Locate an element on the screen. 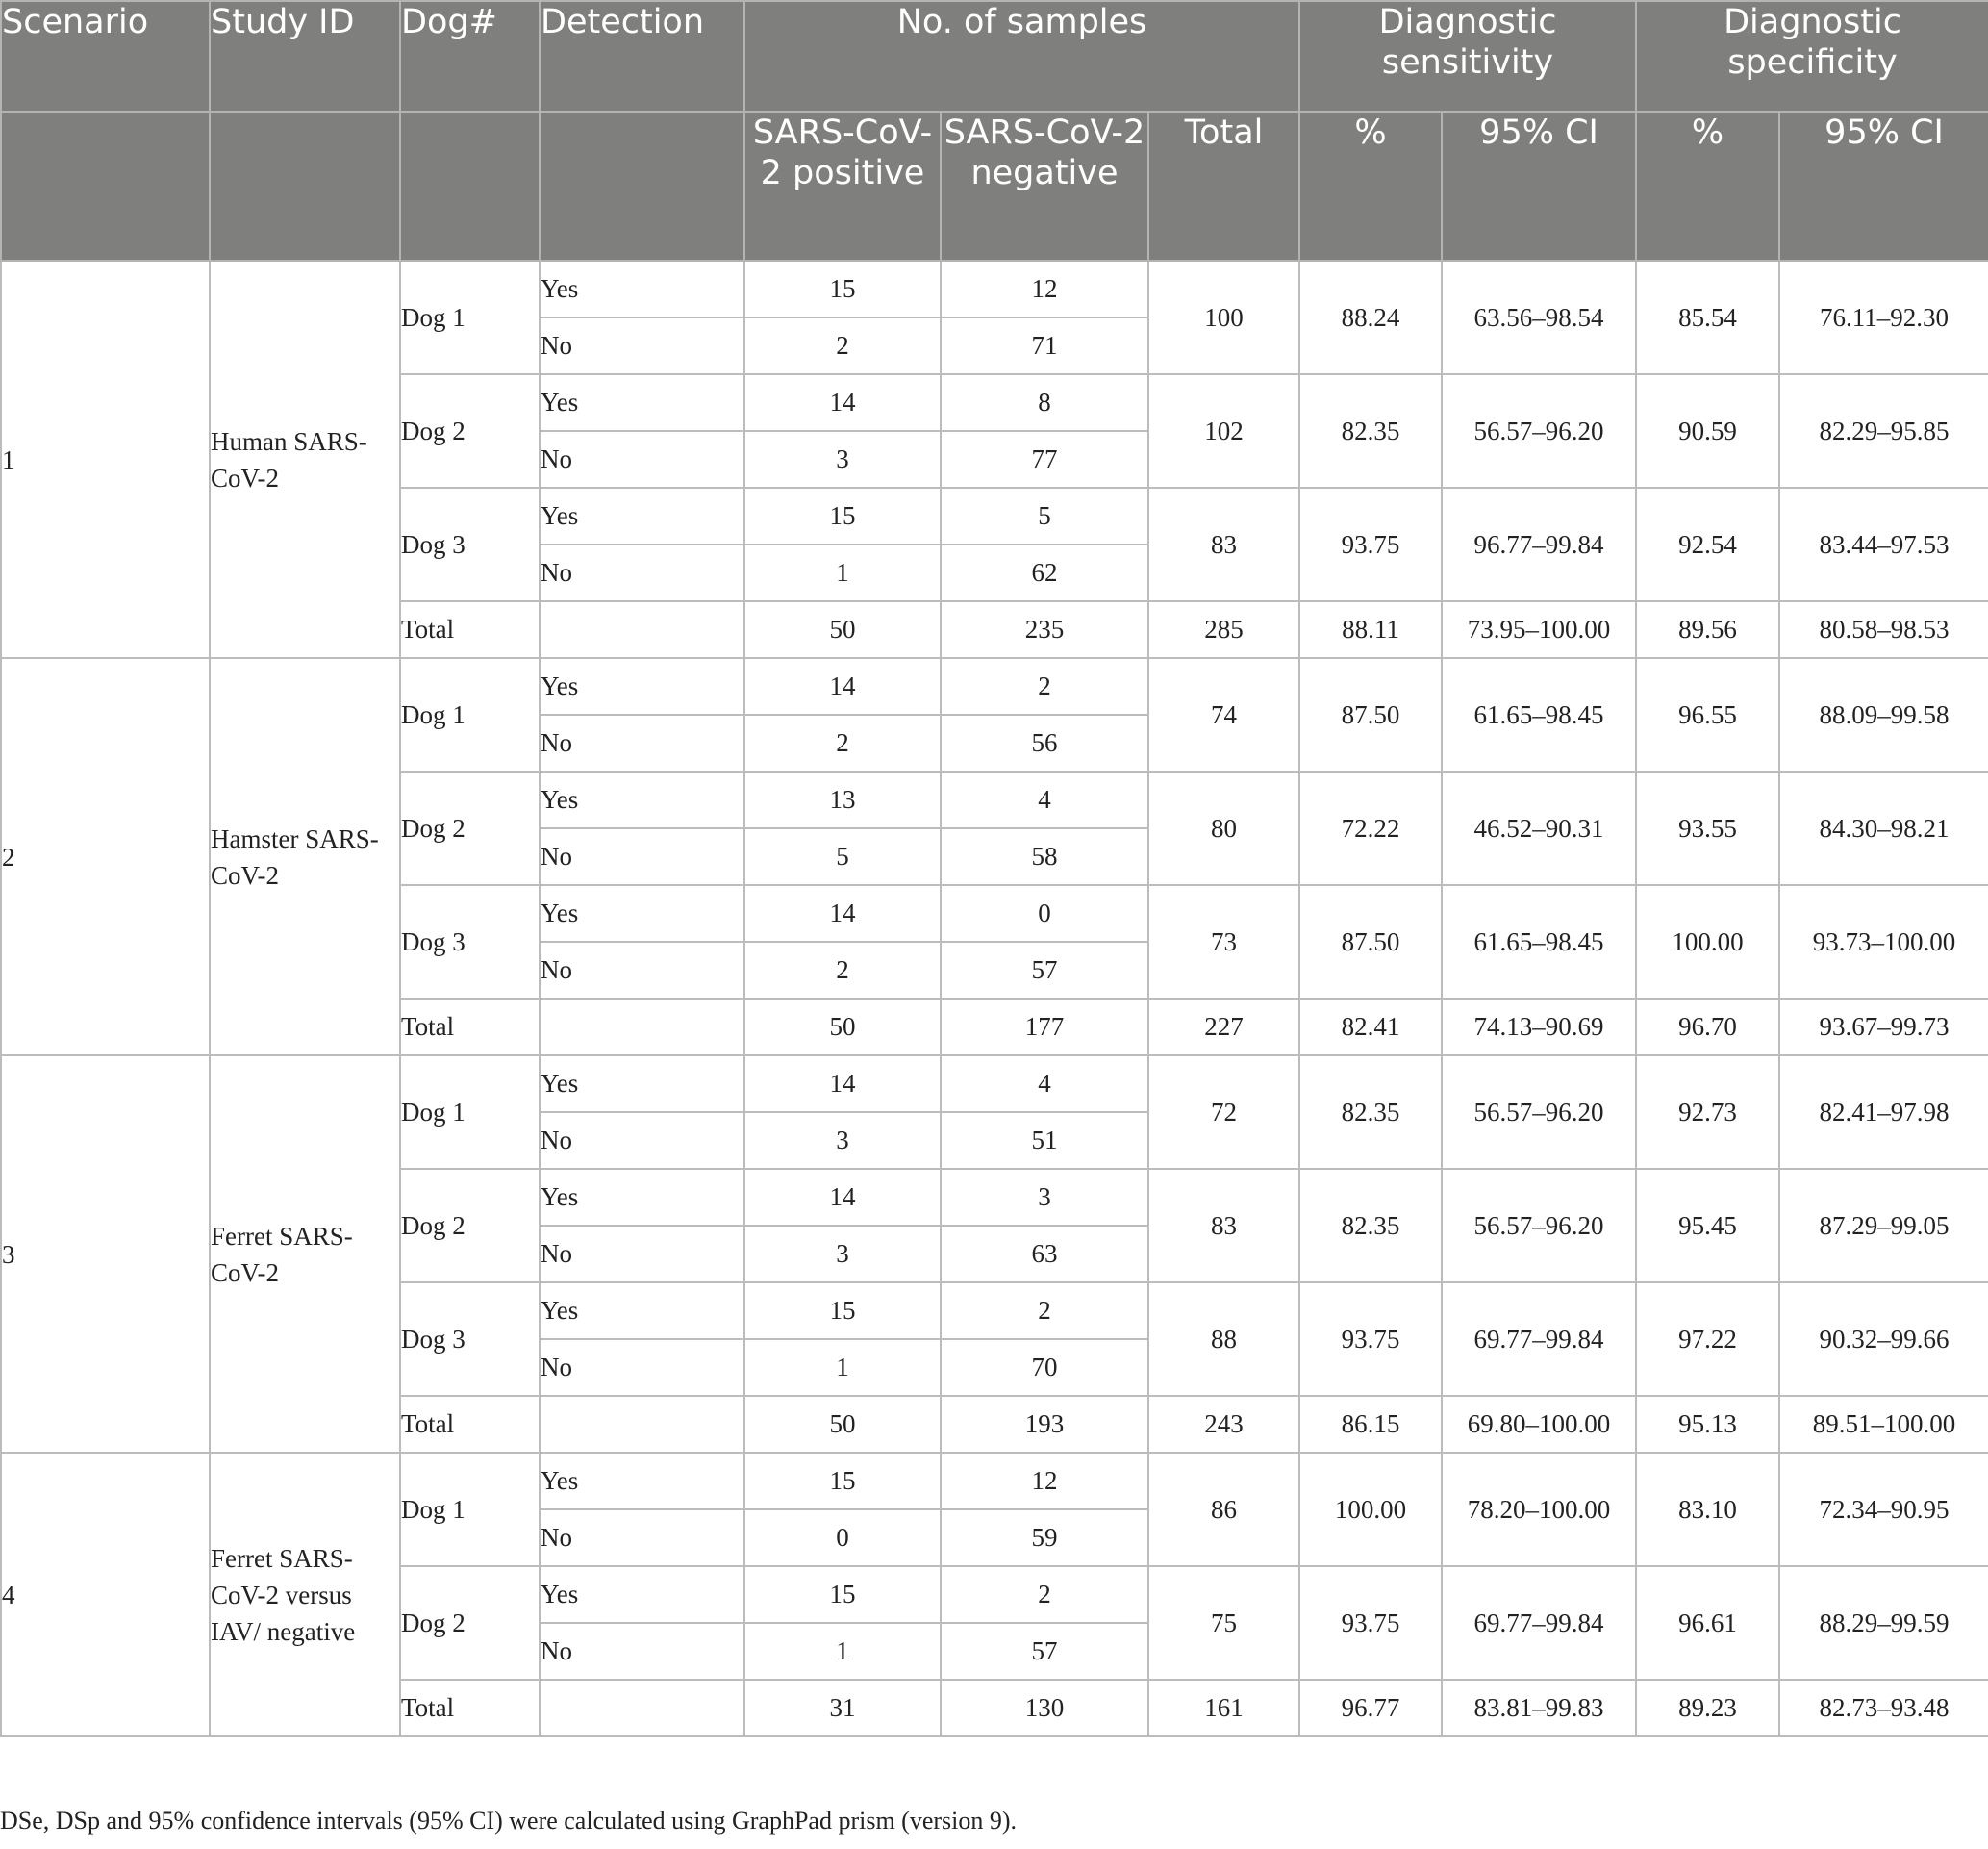  cell-negative: 0 is located at coordinates (1044, 914).